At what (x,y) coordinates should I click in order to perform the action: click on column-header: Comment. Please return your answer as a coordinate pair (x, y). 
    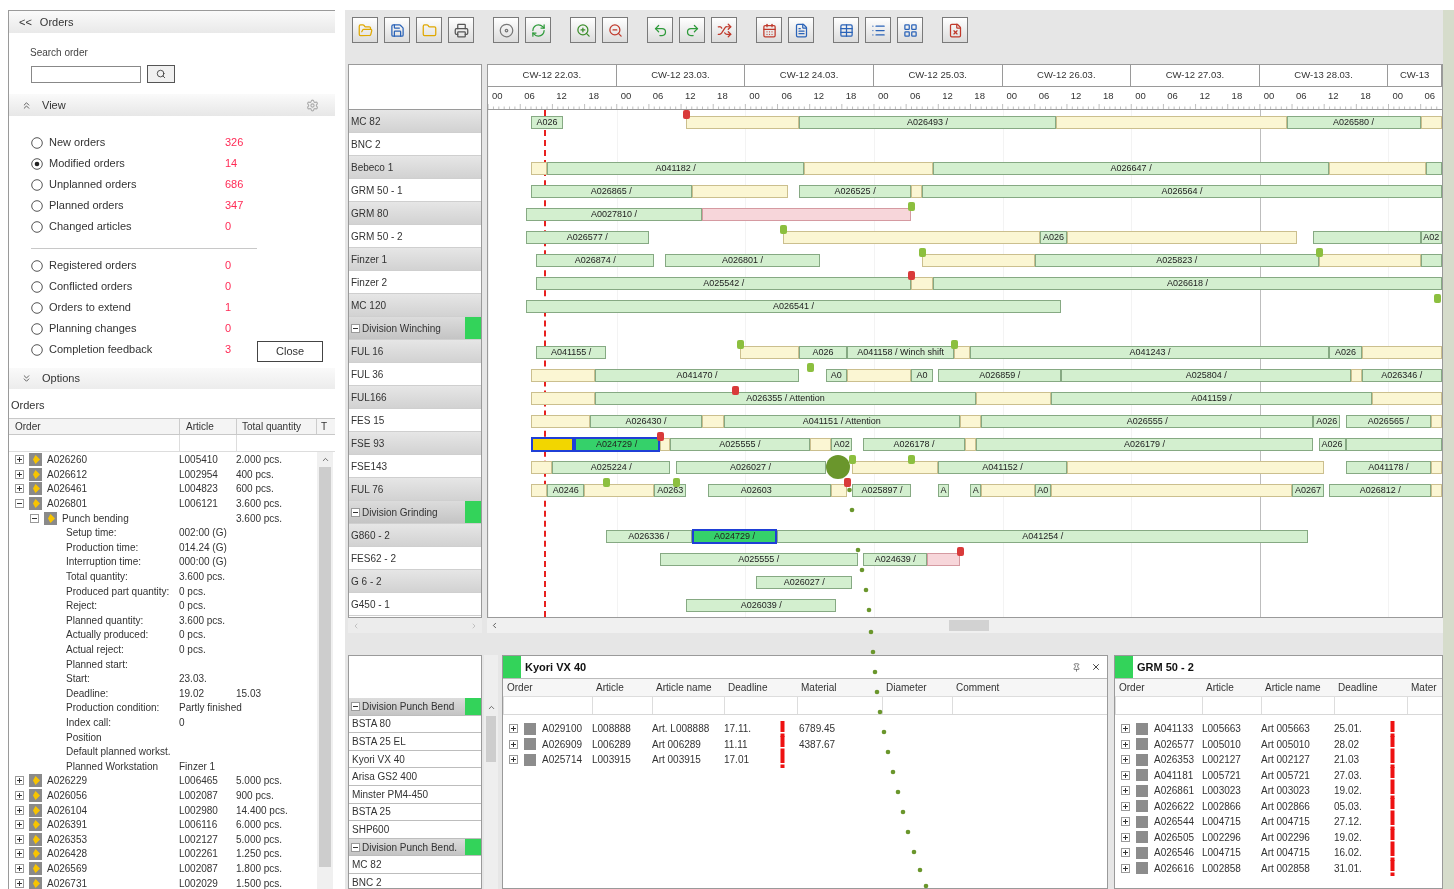
    Looking at the image, I should click on (1029, 687).